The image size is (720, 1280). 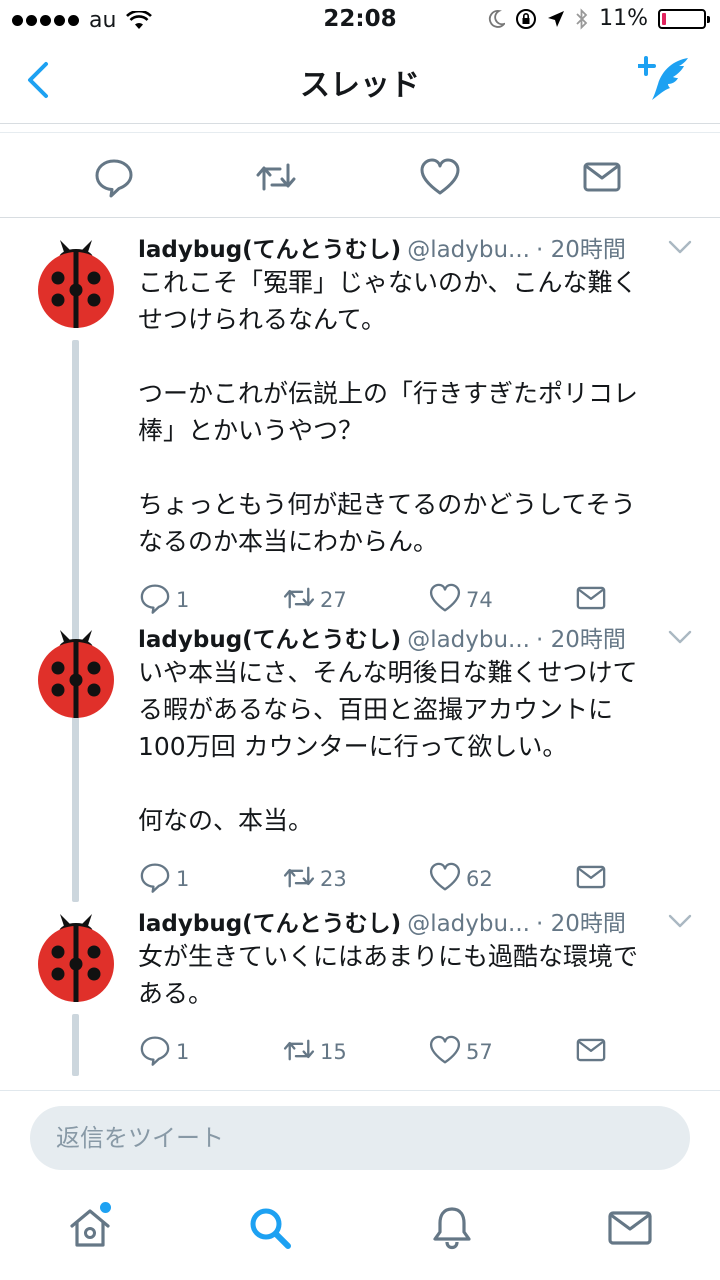 I want to click on tweet-actions: 1 23 62, so click(x=388, y=881).